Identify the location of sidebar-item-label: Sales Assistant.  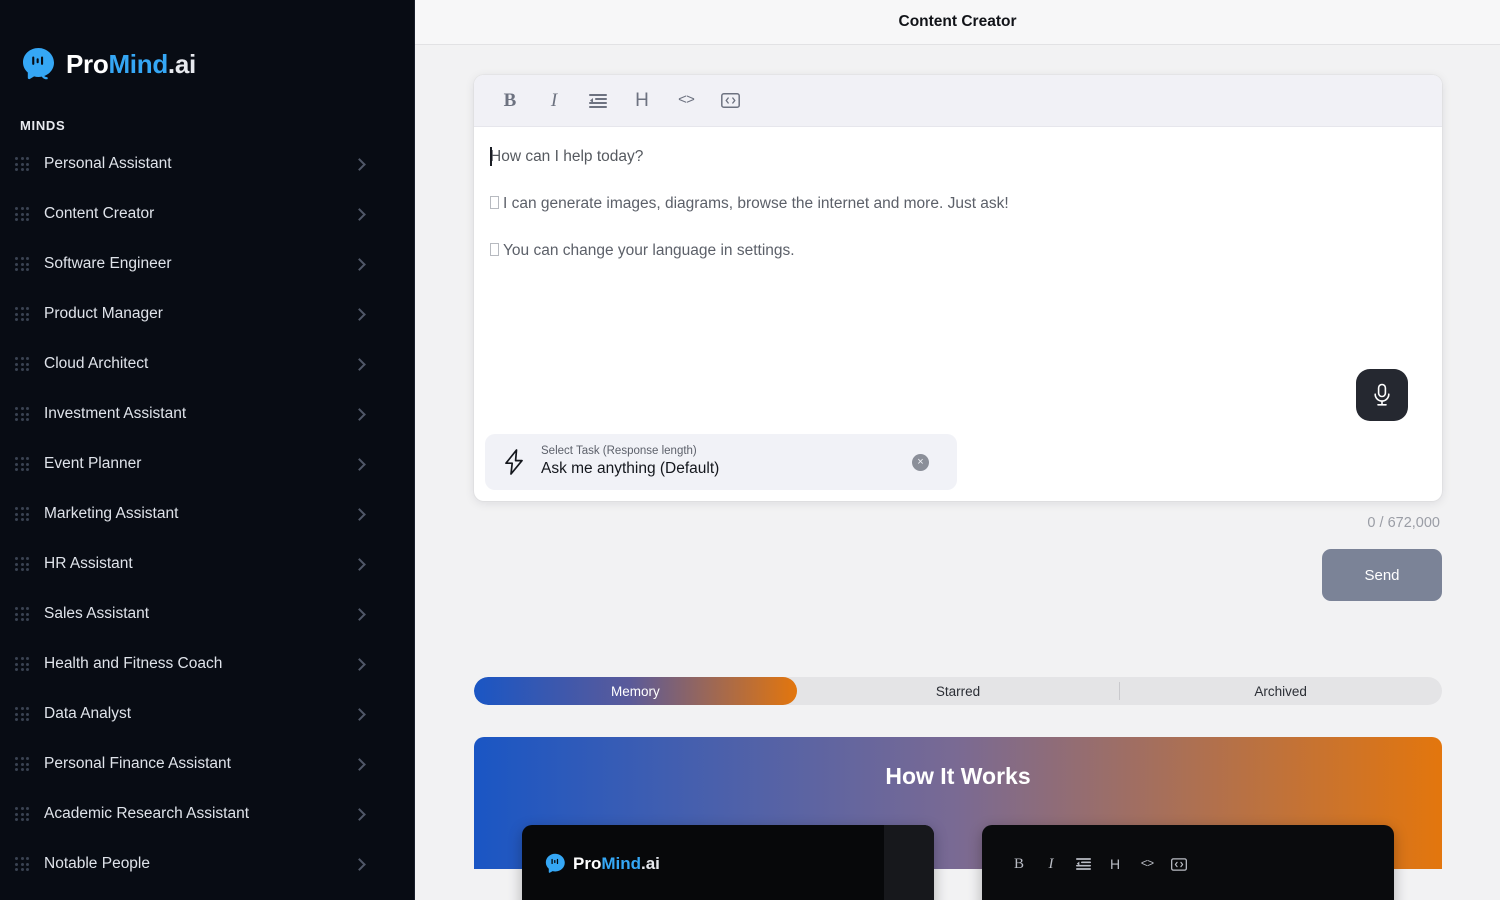
(97, 613).